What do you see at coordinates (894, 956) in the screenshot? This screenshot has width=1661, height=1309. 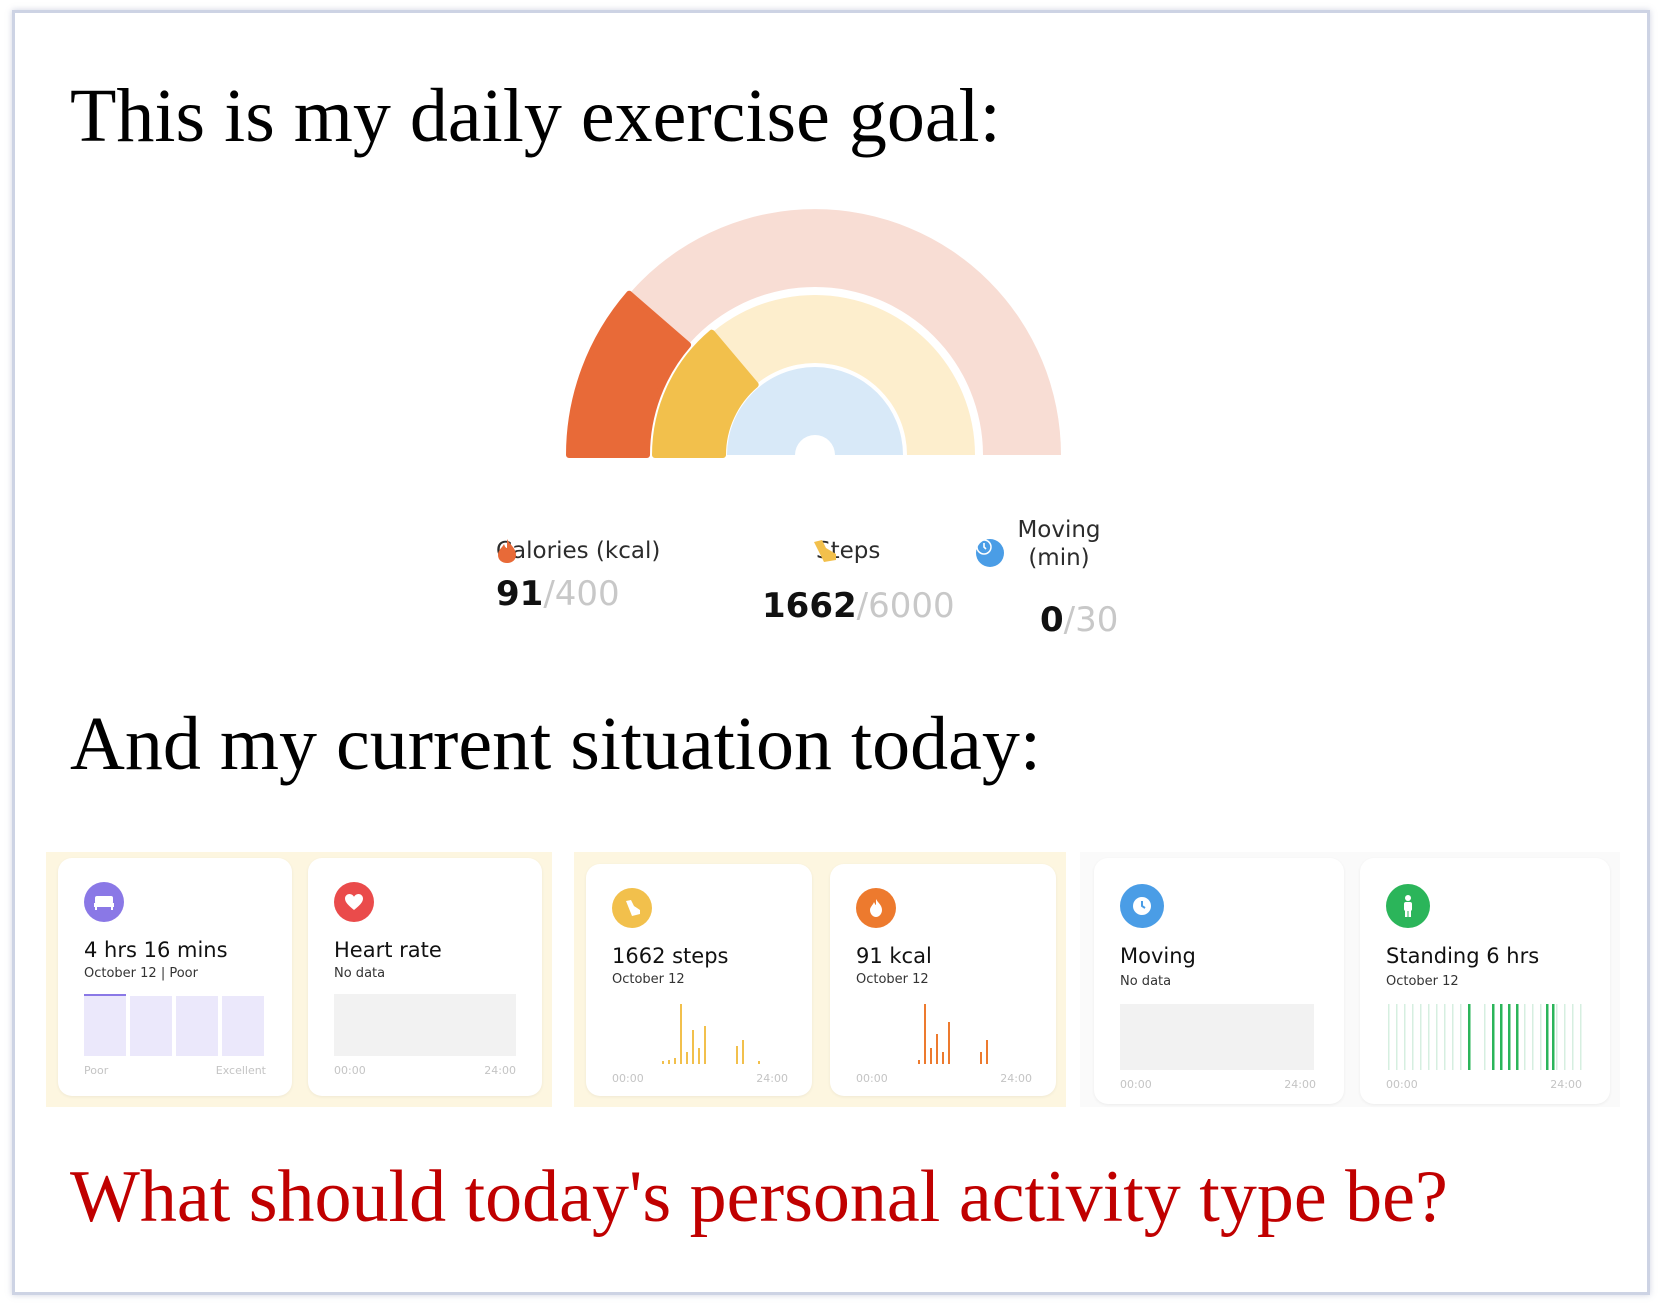 I see `kcal-card-title: 91 kcal` at bounding box center [894, 956].